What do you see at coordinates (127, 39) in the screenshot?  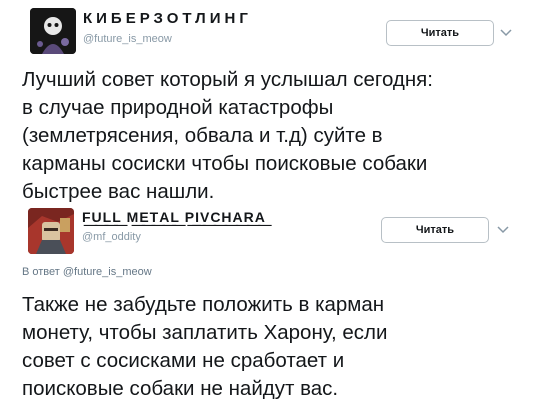 I see `user-handle: @future_is_meow` at bounding box center [127, 39].